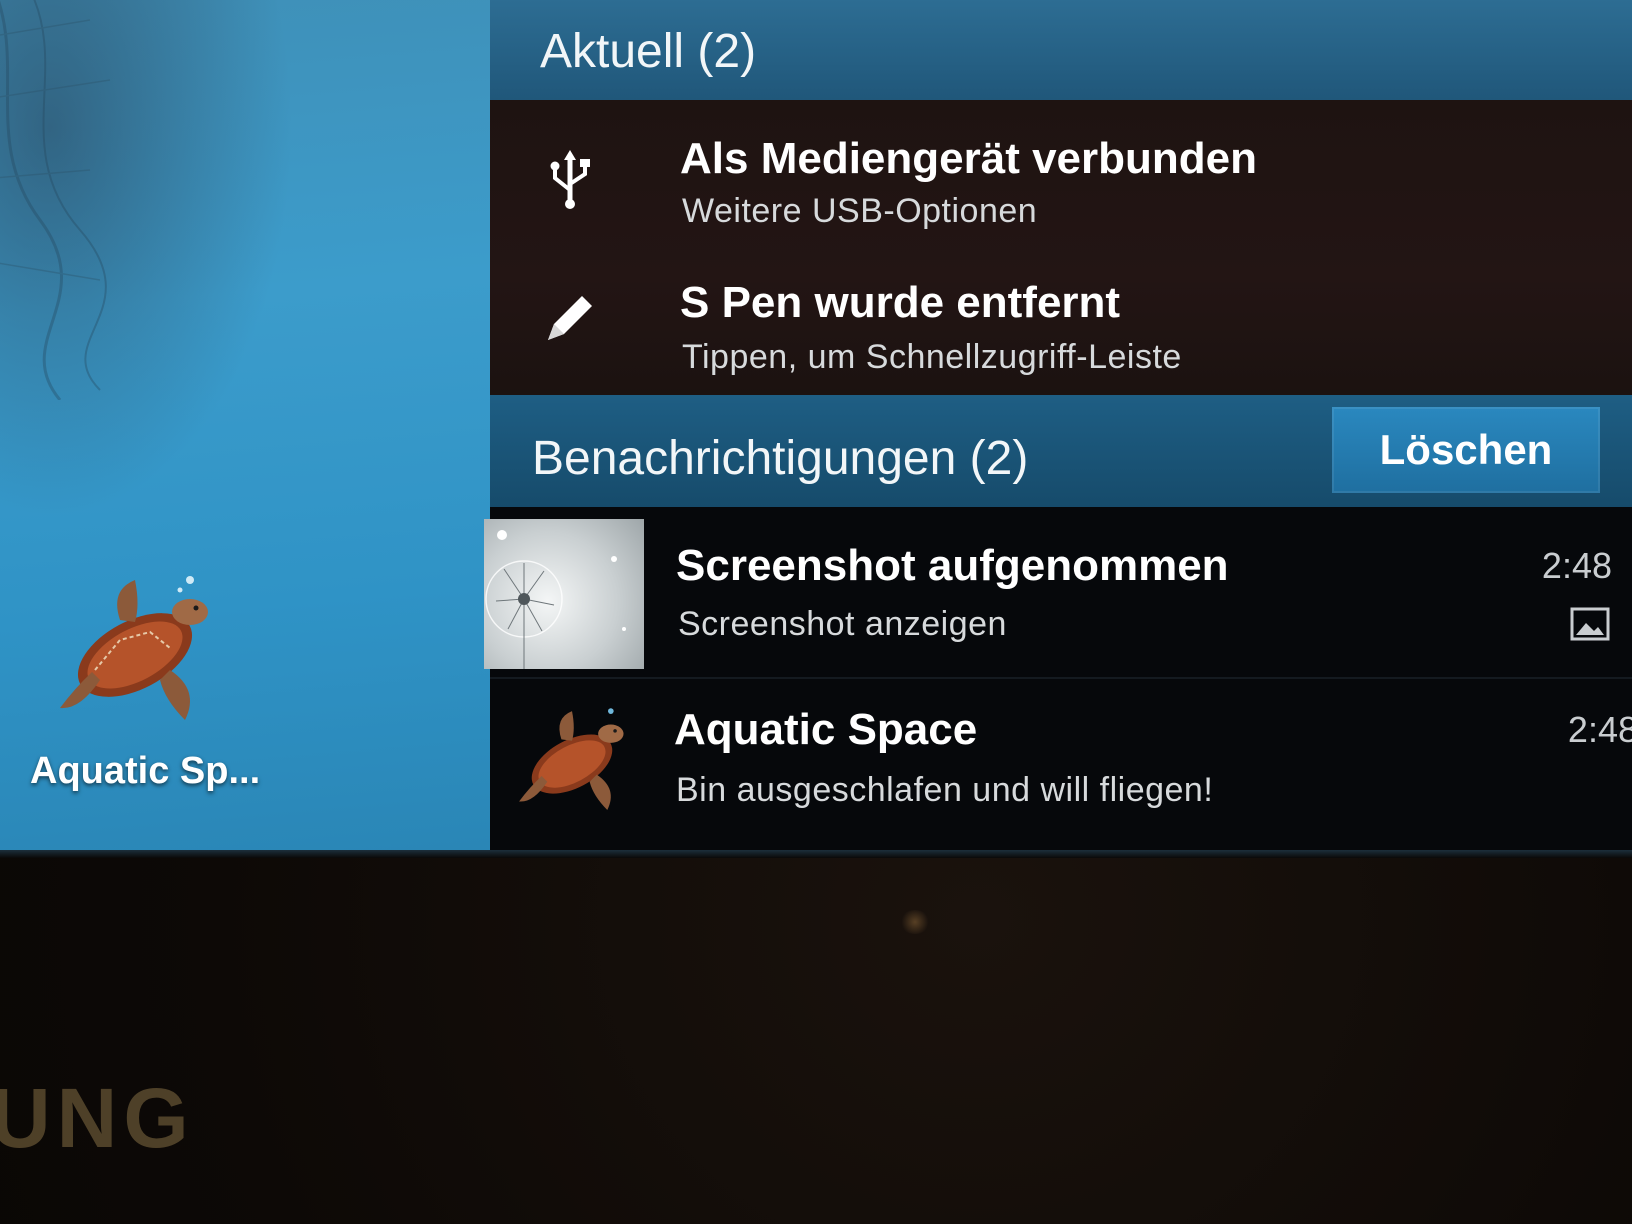  What do you see at coordinates (816, 854) in the screenshot?
I see `screen-edge` at bounding box center [816, 854].